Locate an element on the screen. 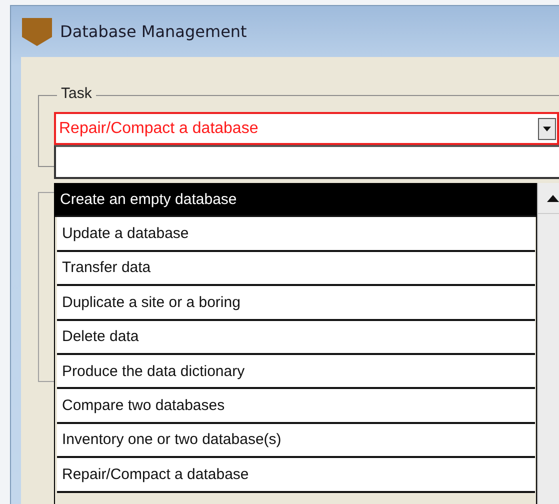  app-icon is located at coordinates (37, 32).